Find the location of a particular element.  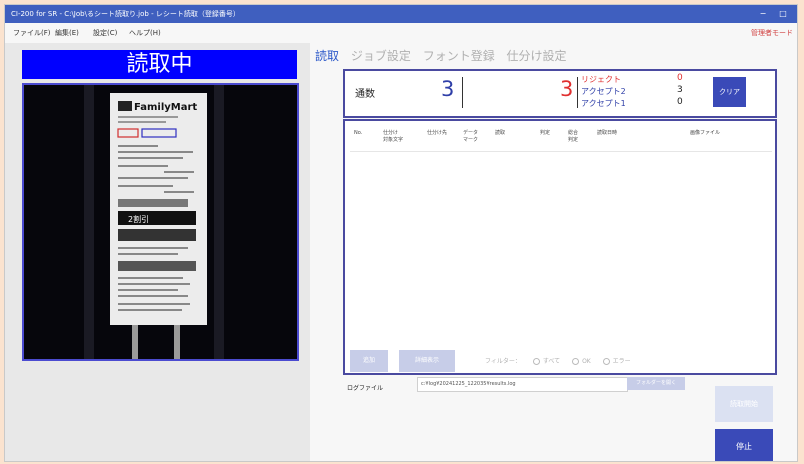

receipt-logo: FamilyMart is located at coordinates (165, 107).